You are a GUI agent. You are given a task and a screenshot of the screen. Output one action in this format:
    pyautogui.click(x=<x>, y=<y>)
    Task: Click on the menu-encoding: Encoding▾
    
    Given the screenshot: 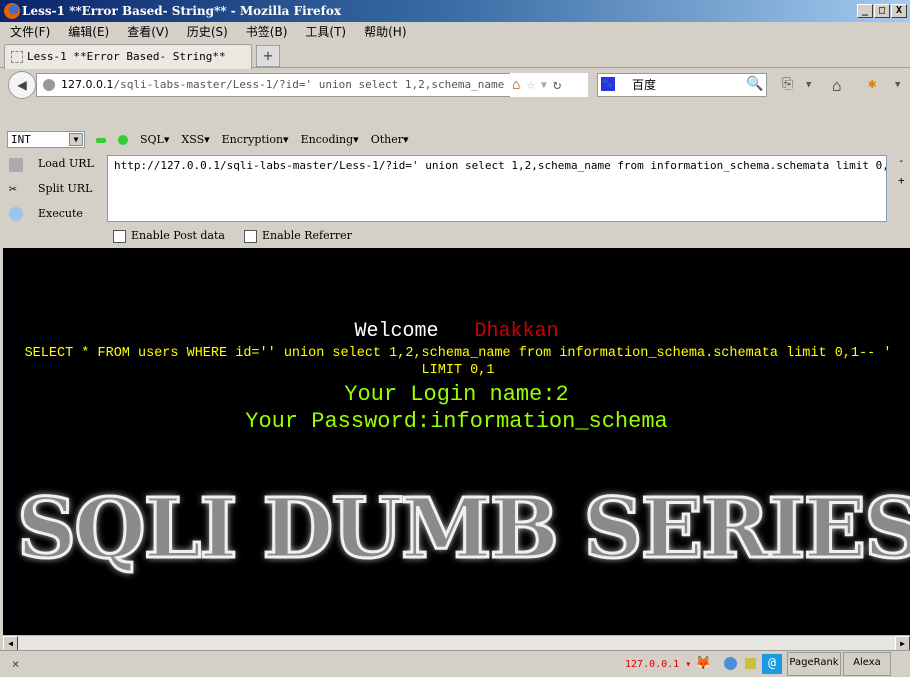 What is the action you would take?
    pyautogui.click(x=330, y=139)
    